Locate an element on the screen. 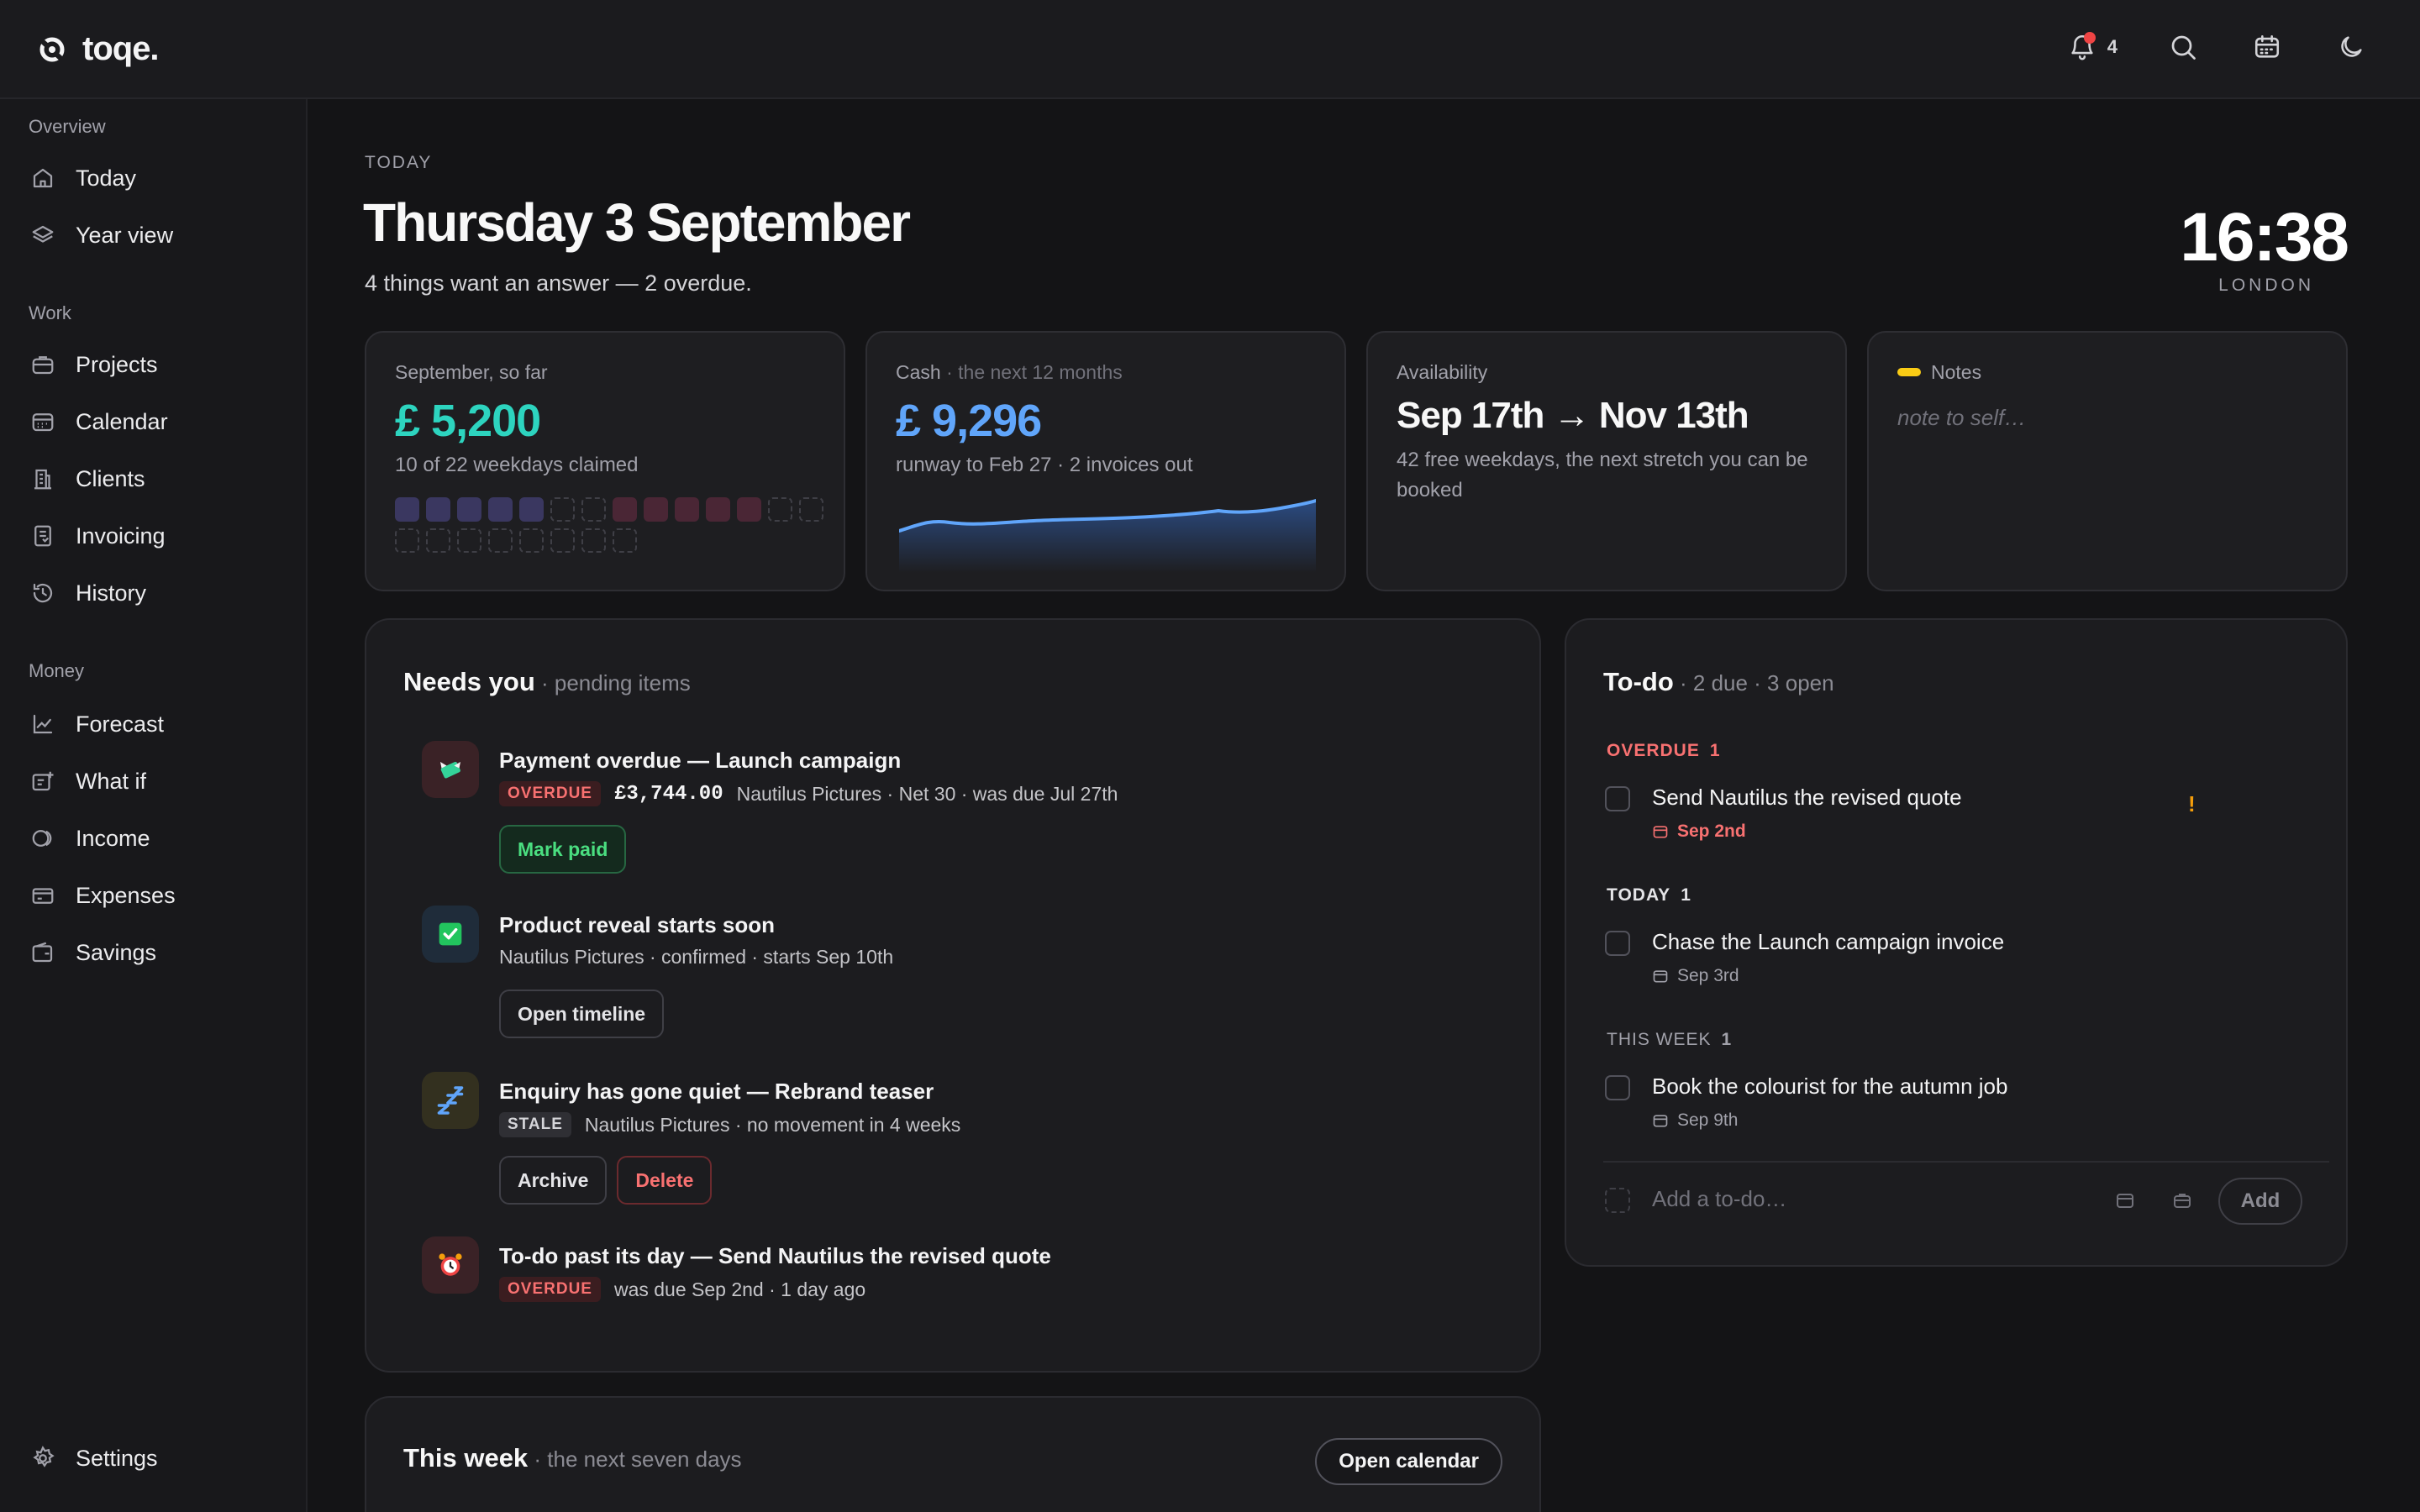  sidebar-item-savings: Savings is located at coordinates (92, 952).